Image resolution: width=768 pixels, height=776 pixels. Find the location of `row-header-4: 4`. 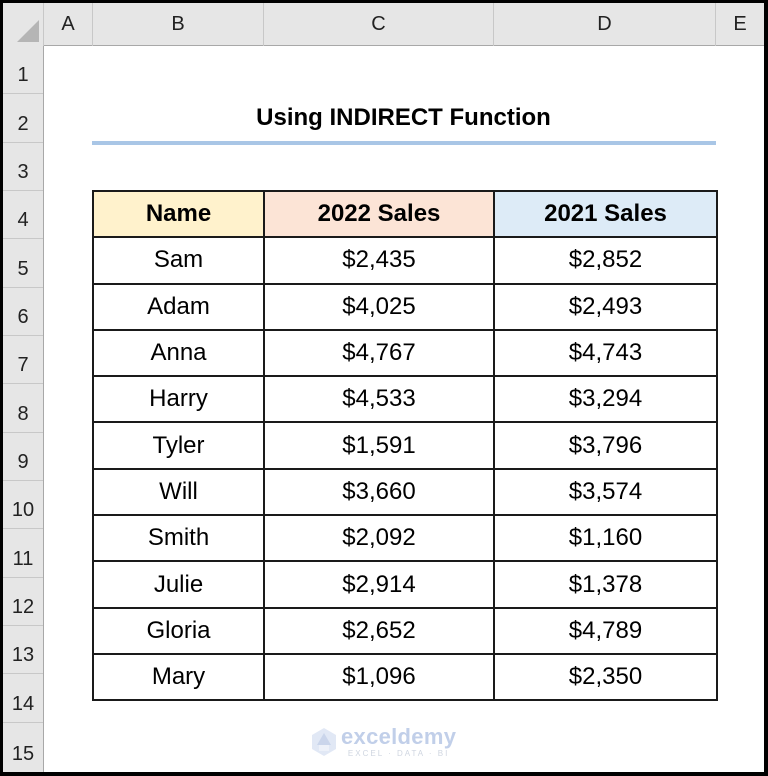

row-header-4: 4 is located at coordinates (23, 215).